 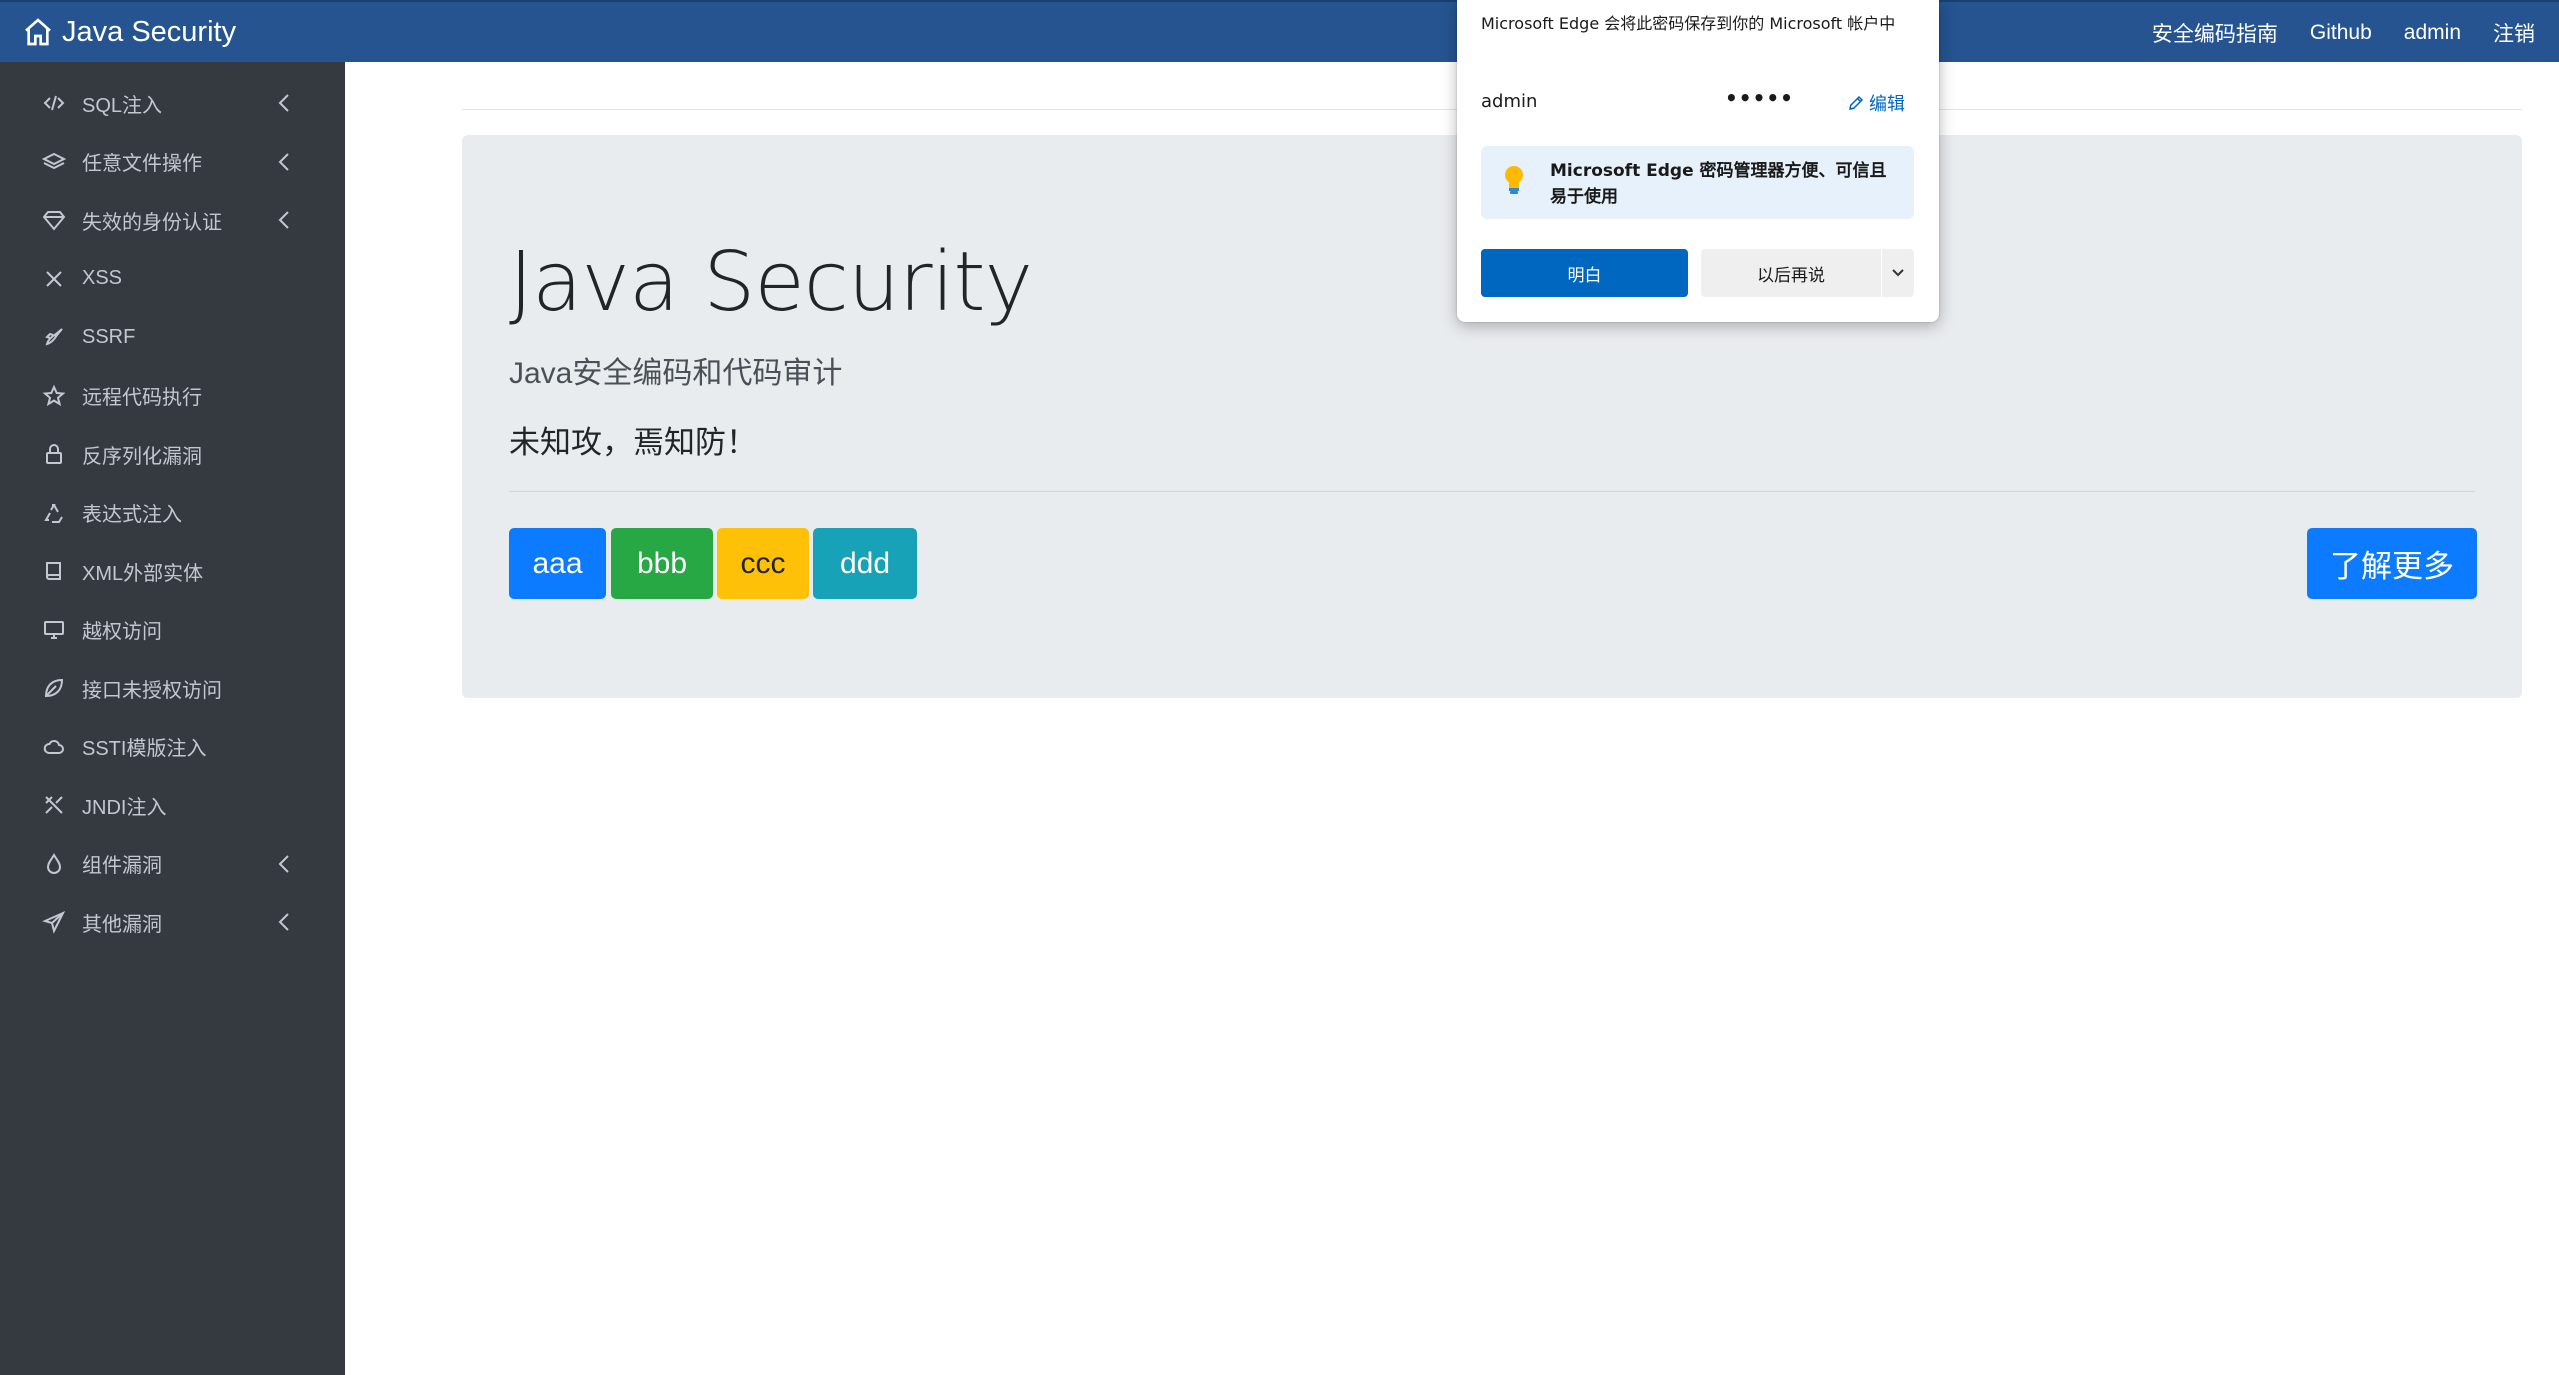 I want to click on sidebar-item-unauthorized-api: 接口未授权访问, so click(x=172, y=688).